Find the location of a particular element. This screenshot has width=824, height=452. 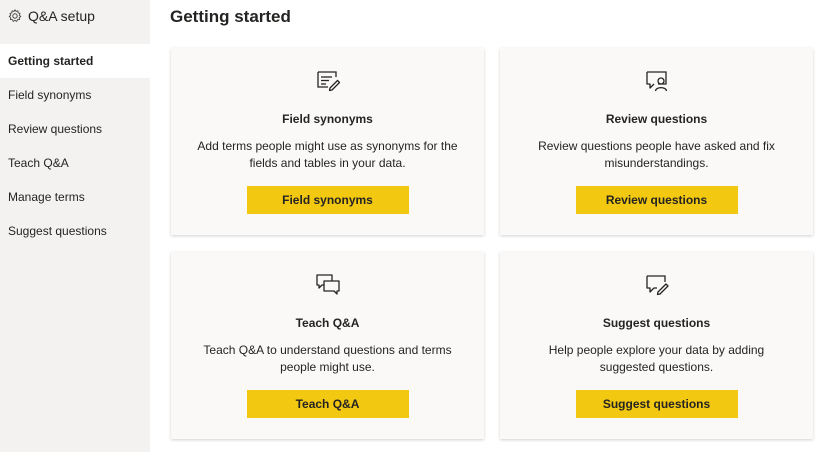

card-title: Review questions is located at coordinates (656, 119).